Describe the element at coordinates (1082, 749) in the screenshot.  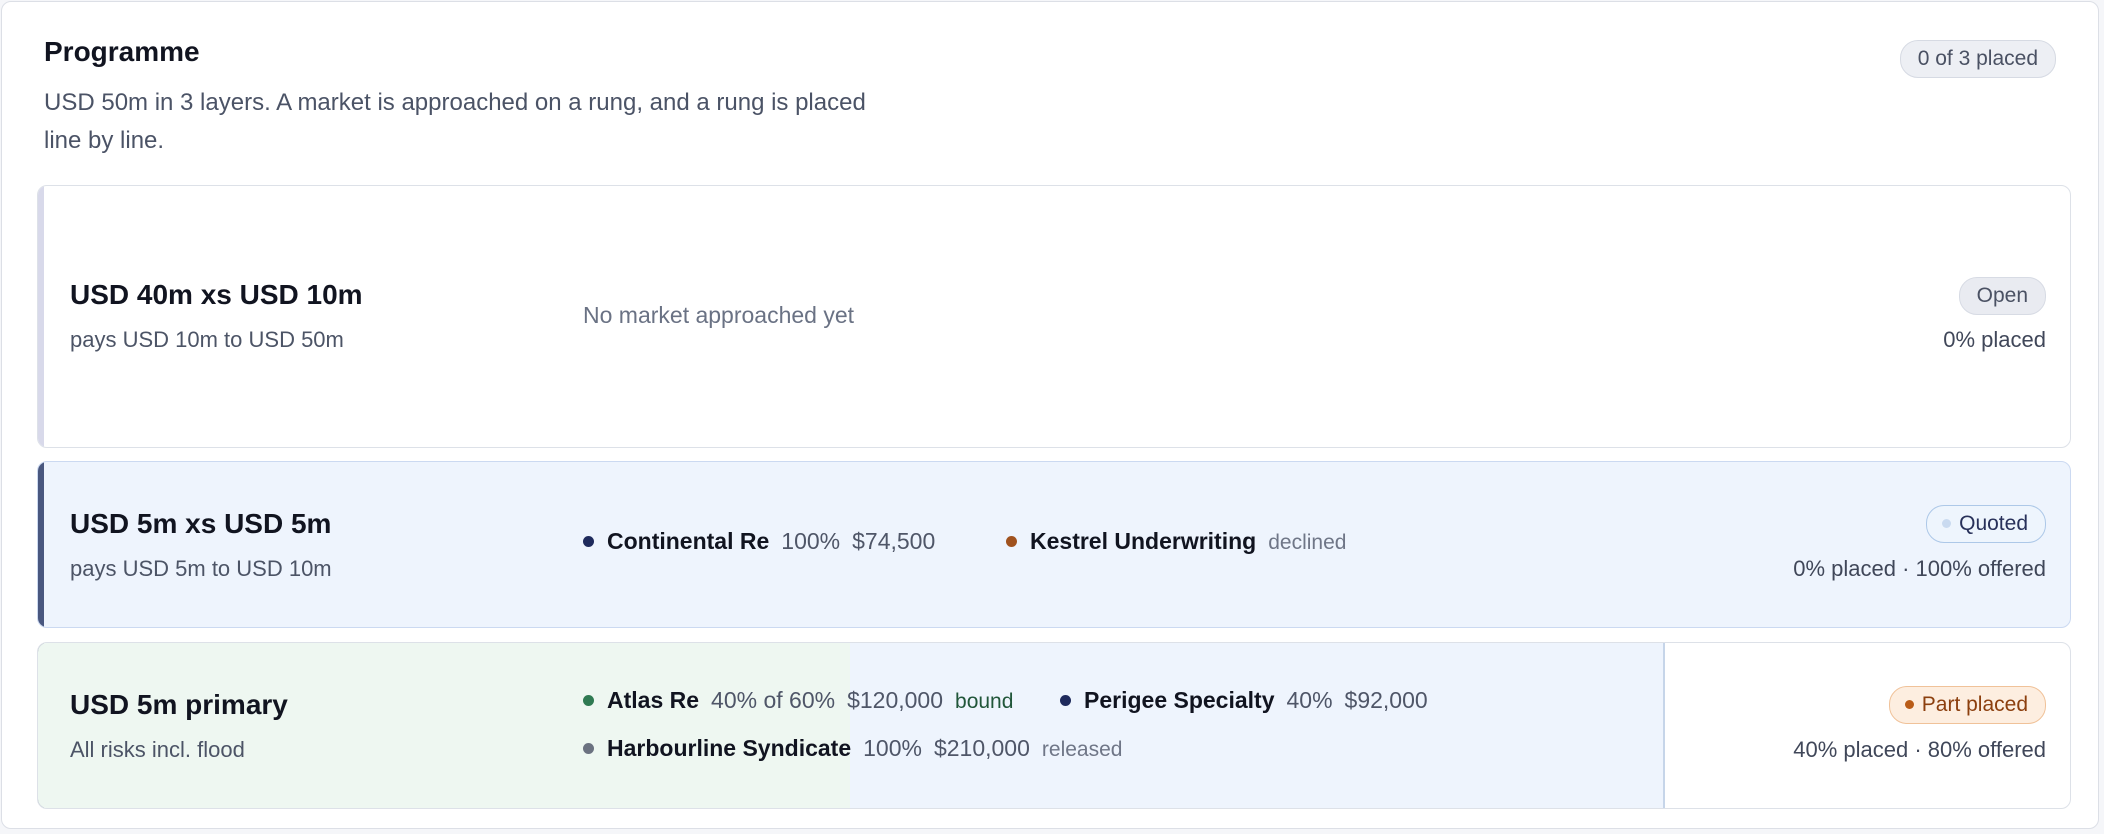
I see `market-state: released` at that location.